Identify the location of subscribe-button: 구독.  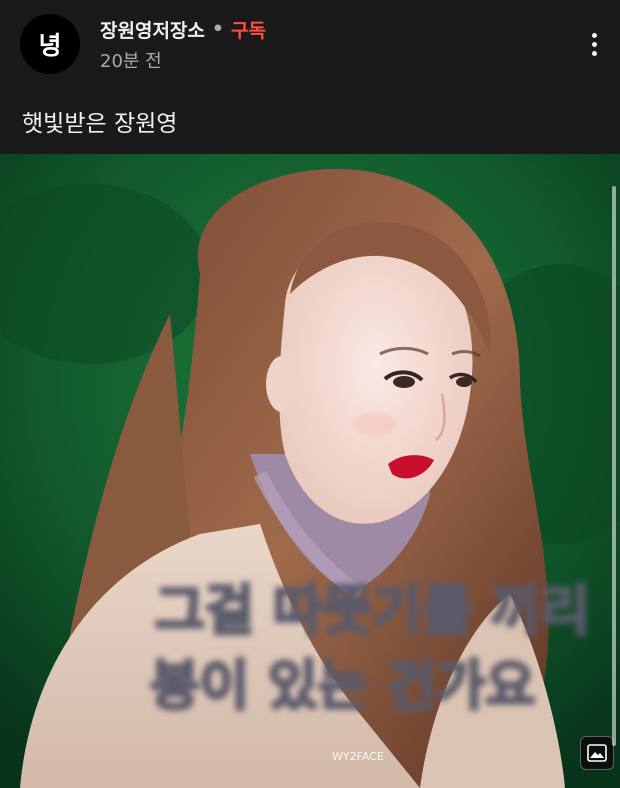
(248, 29).